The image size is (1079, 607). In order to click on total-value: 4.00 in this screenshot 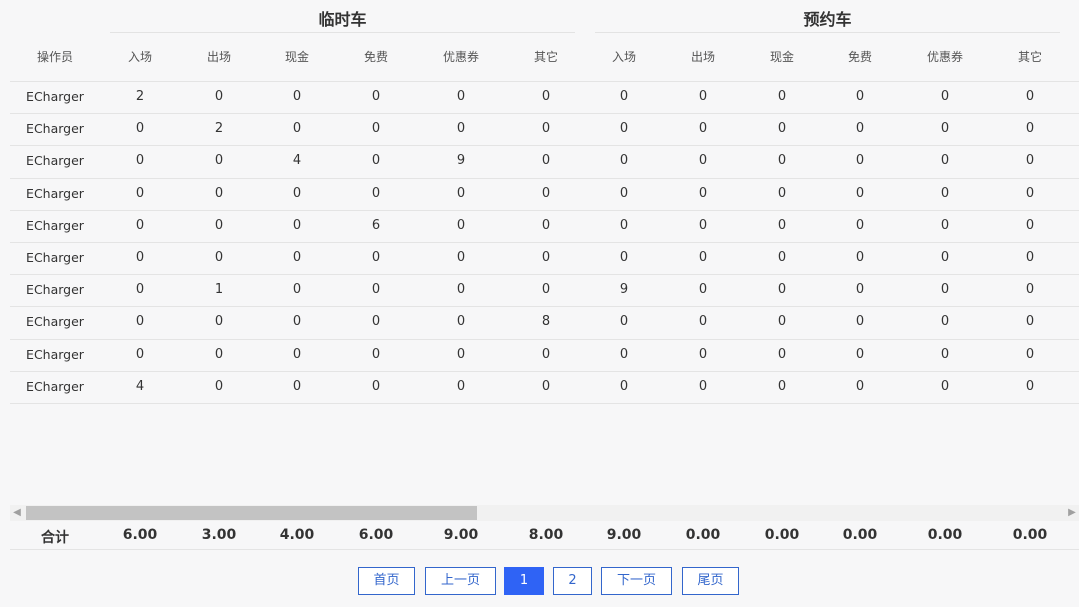, I will do `click(297, 535)`.